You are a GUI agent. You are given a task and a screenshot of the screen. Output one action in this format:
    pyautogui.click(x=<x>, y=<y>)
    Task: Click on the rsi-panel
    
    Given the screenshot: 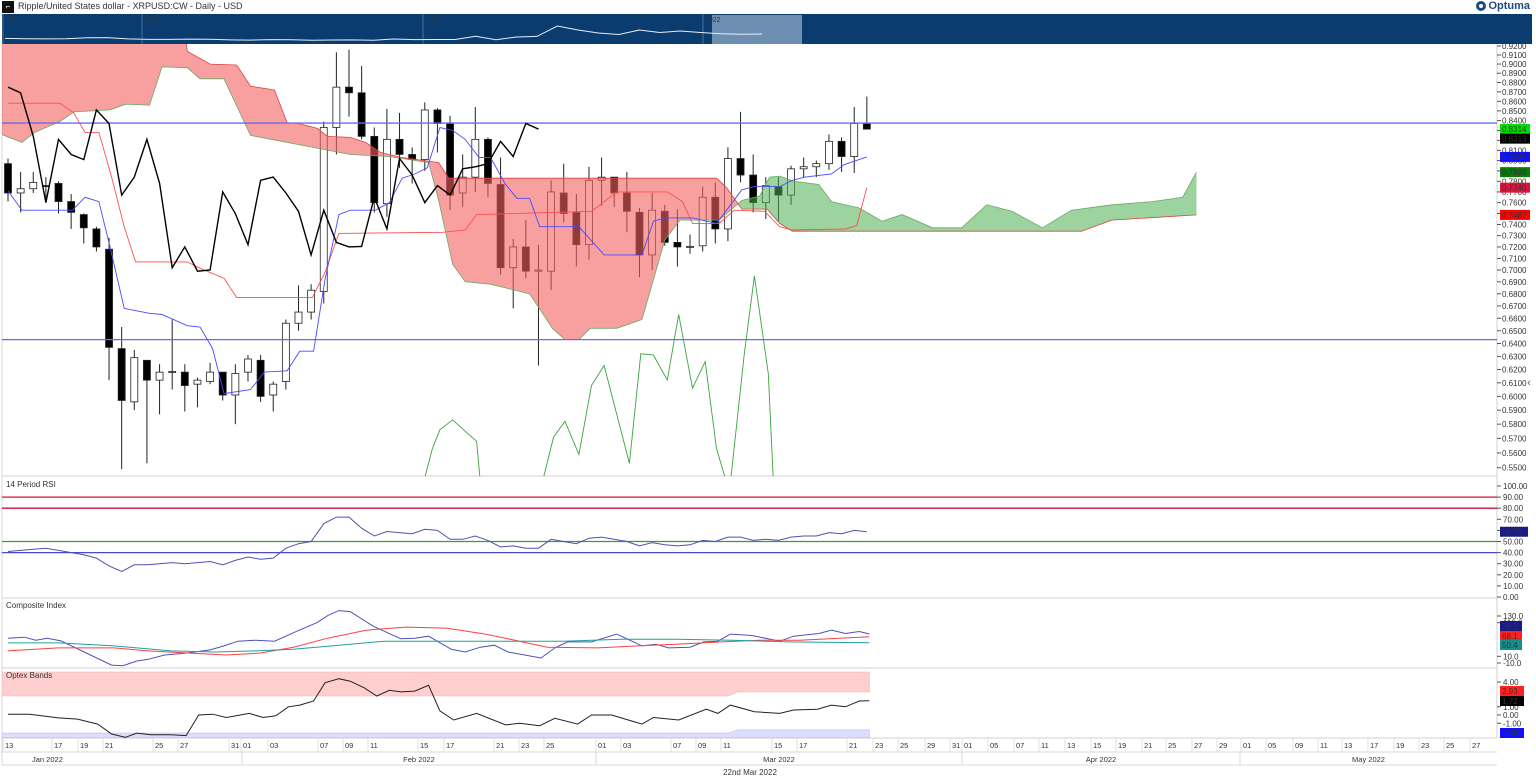 What is the action you would take?
    pyautogui.click(x=749, y=534)
    